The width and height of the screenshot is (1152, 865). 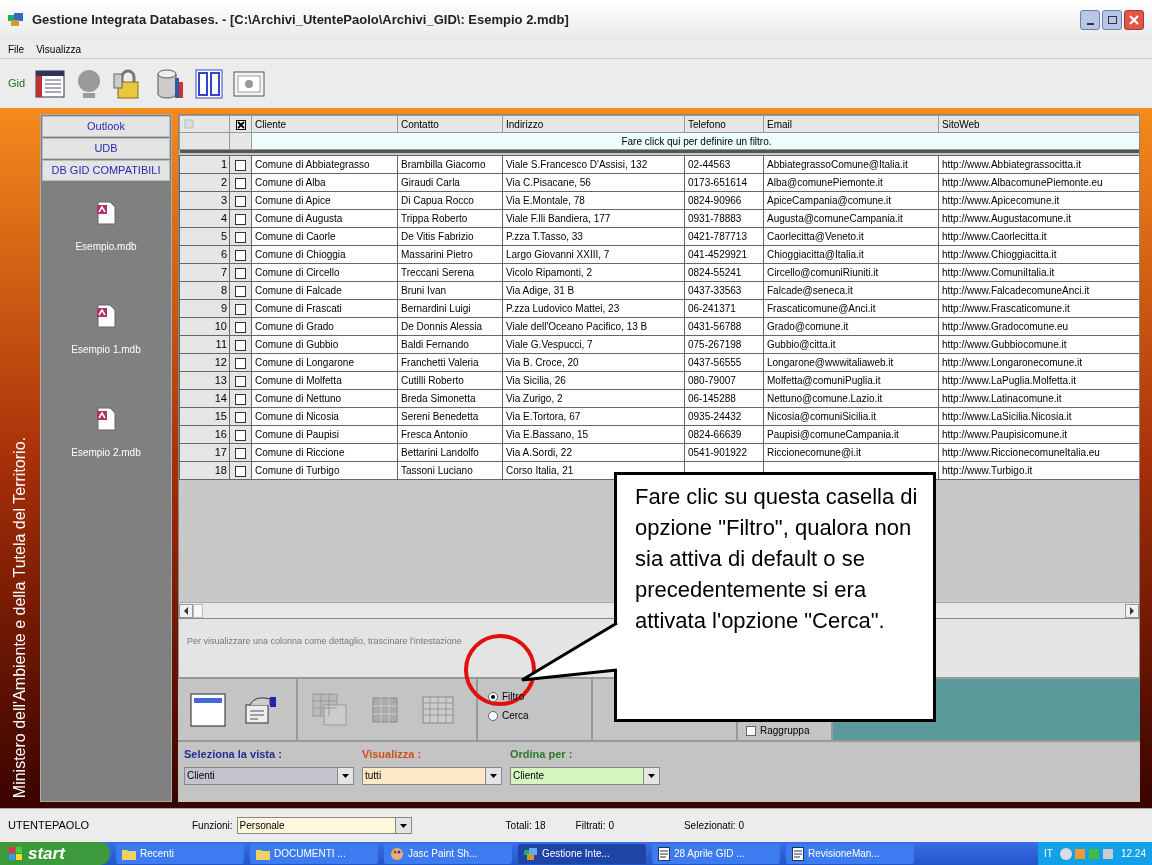 I want to click on column-header: Telefono, so click(x=724, y=124).